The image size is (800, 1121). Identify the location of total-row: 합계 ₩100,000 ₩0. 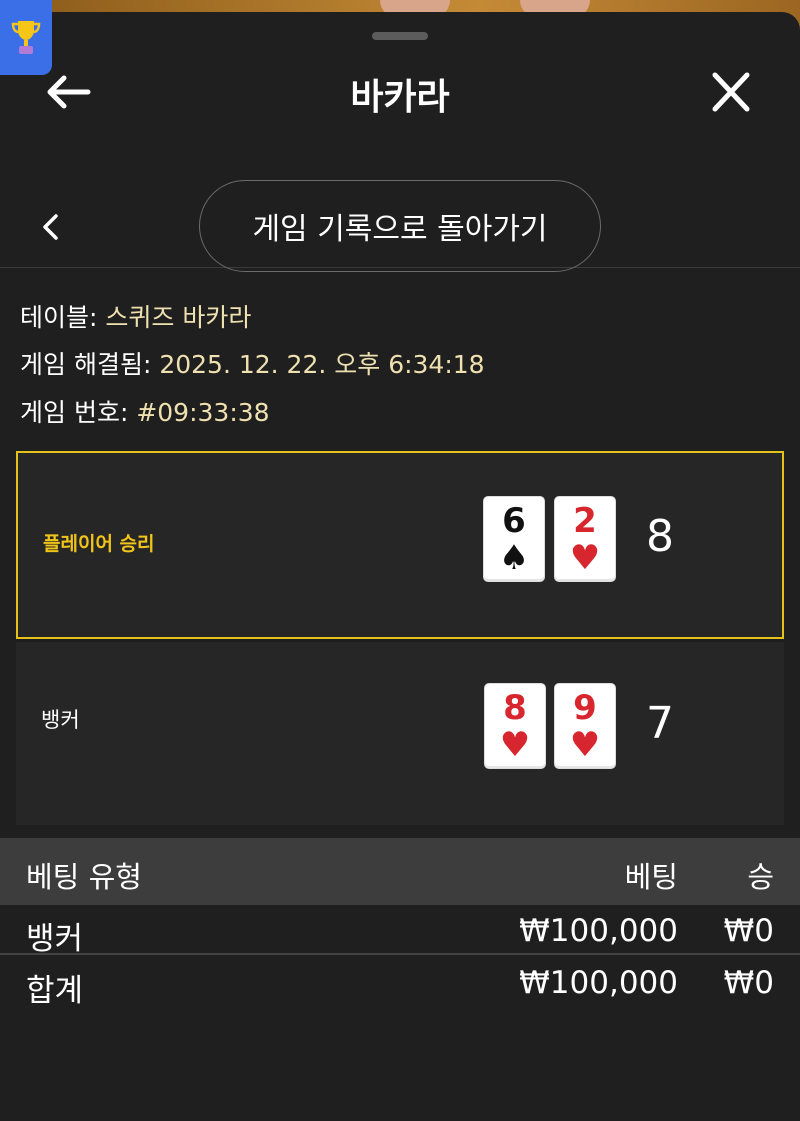
(400, 985).